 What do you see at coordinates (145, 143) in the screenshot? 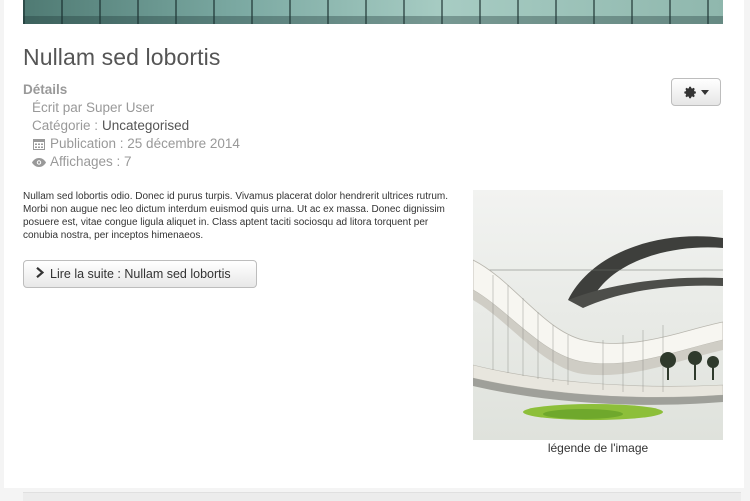
I see `published-date: Publication : 25 décembre 2014` at bounding box center [145, 143].